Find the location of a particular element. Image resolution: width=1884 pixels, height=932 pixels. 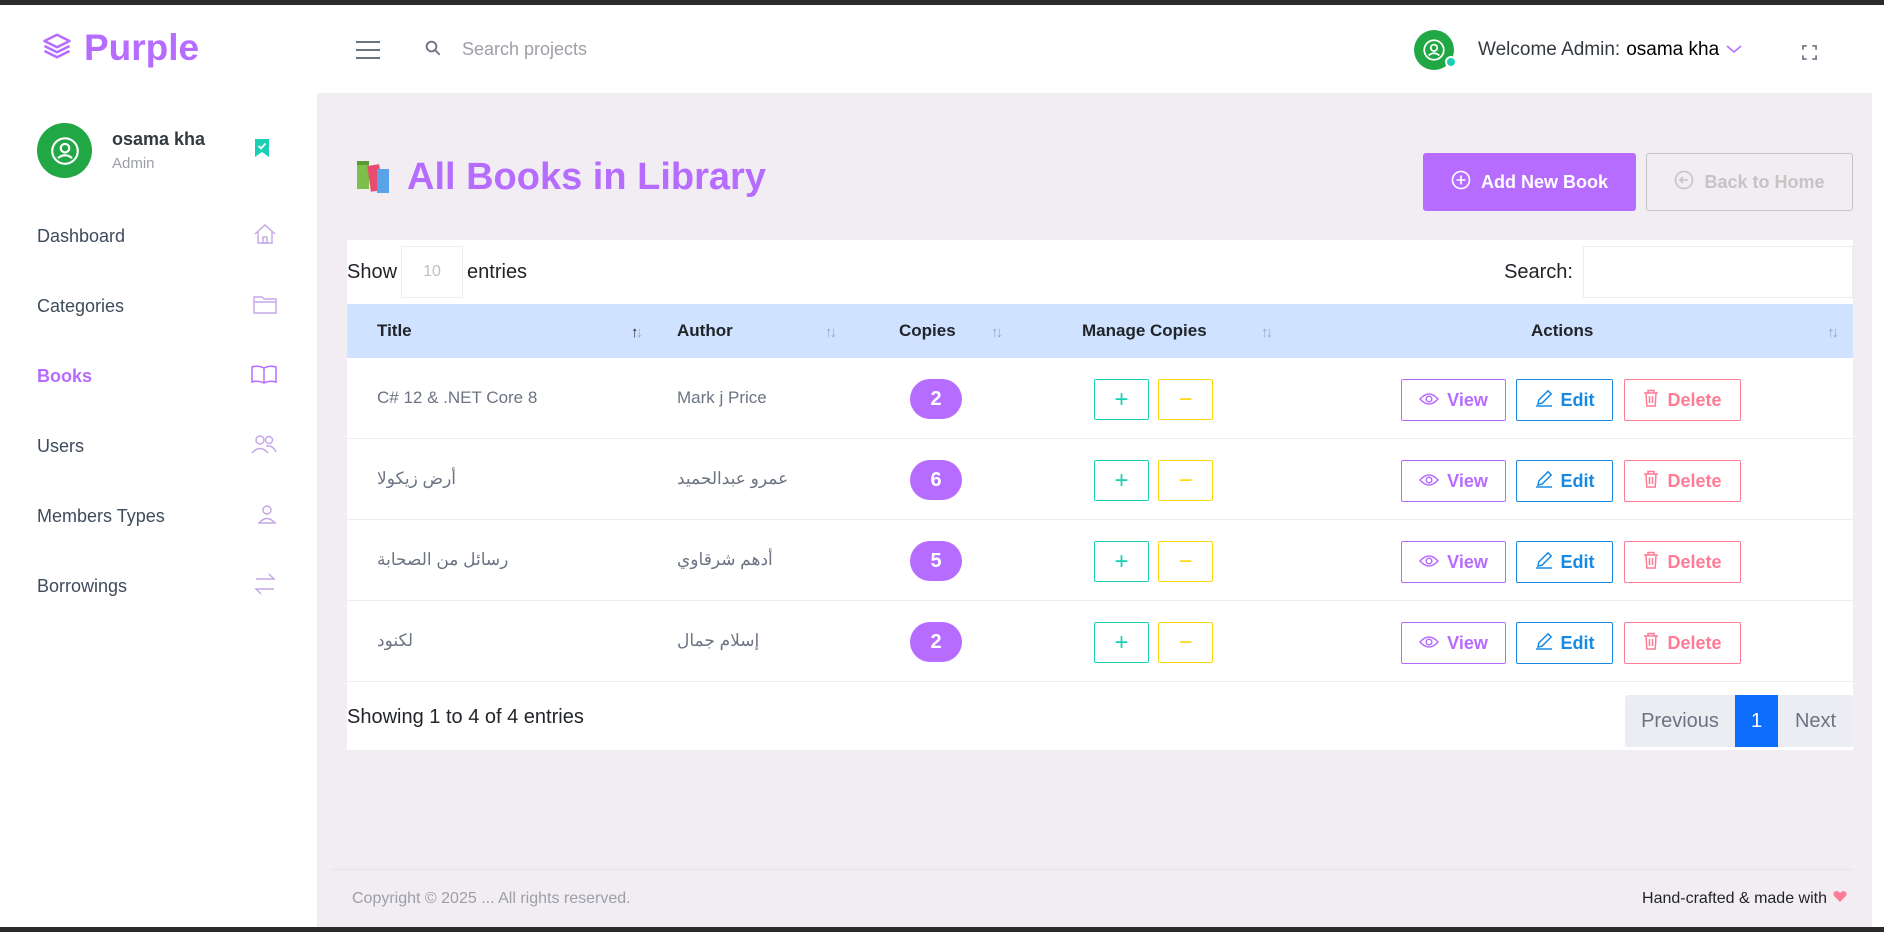

pagination-next: Next is located at coordinates (1815, 721).